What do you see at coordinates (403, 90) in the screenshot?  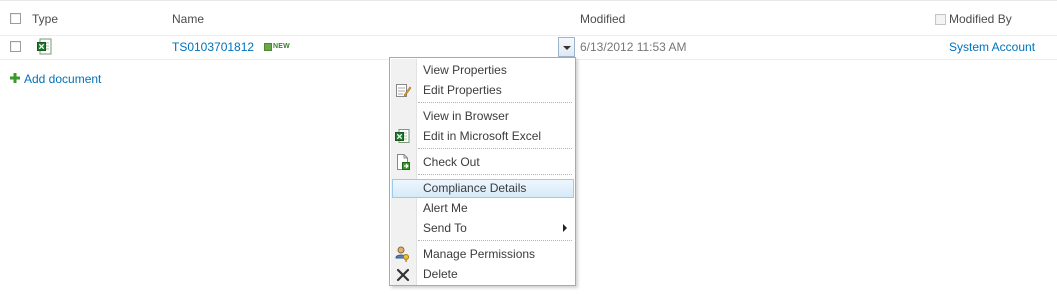 I see `edit-properties-icon` at bounding box center [403, 90].